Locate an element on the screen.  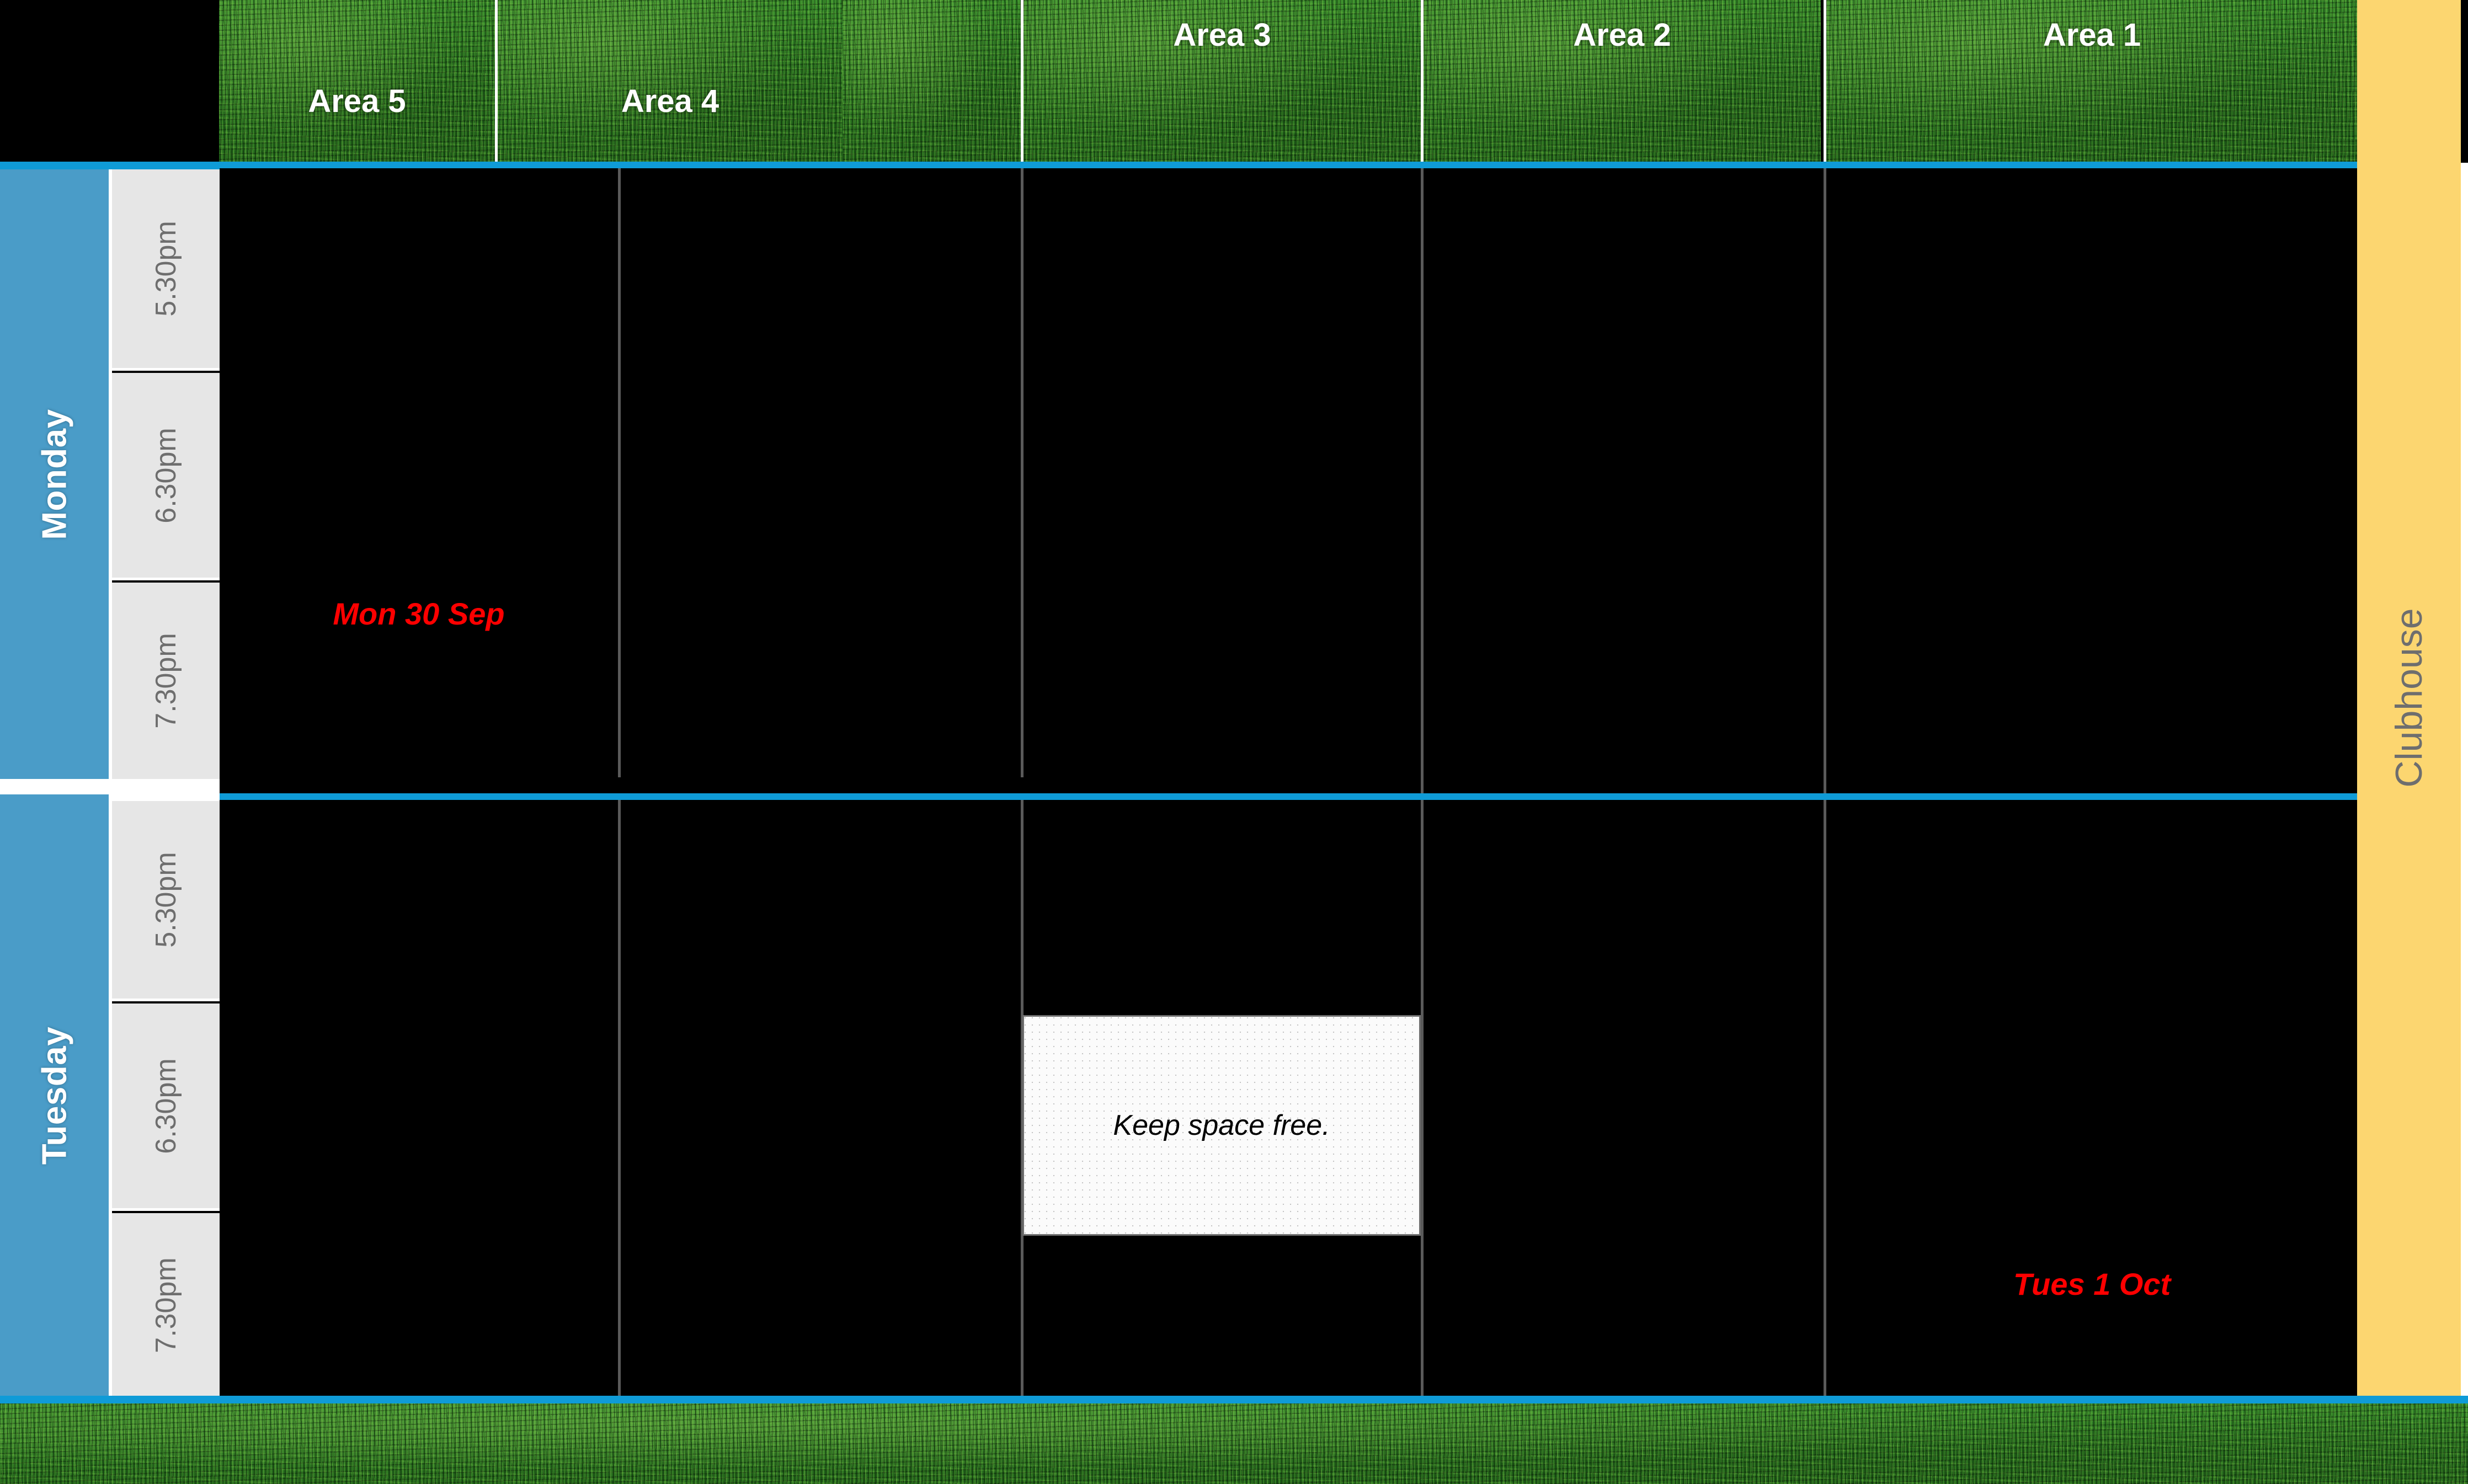
day-cell-monday: Monday is located at coordinates (54, 474).